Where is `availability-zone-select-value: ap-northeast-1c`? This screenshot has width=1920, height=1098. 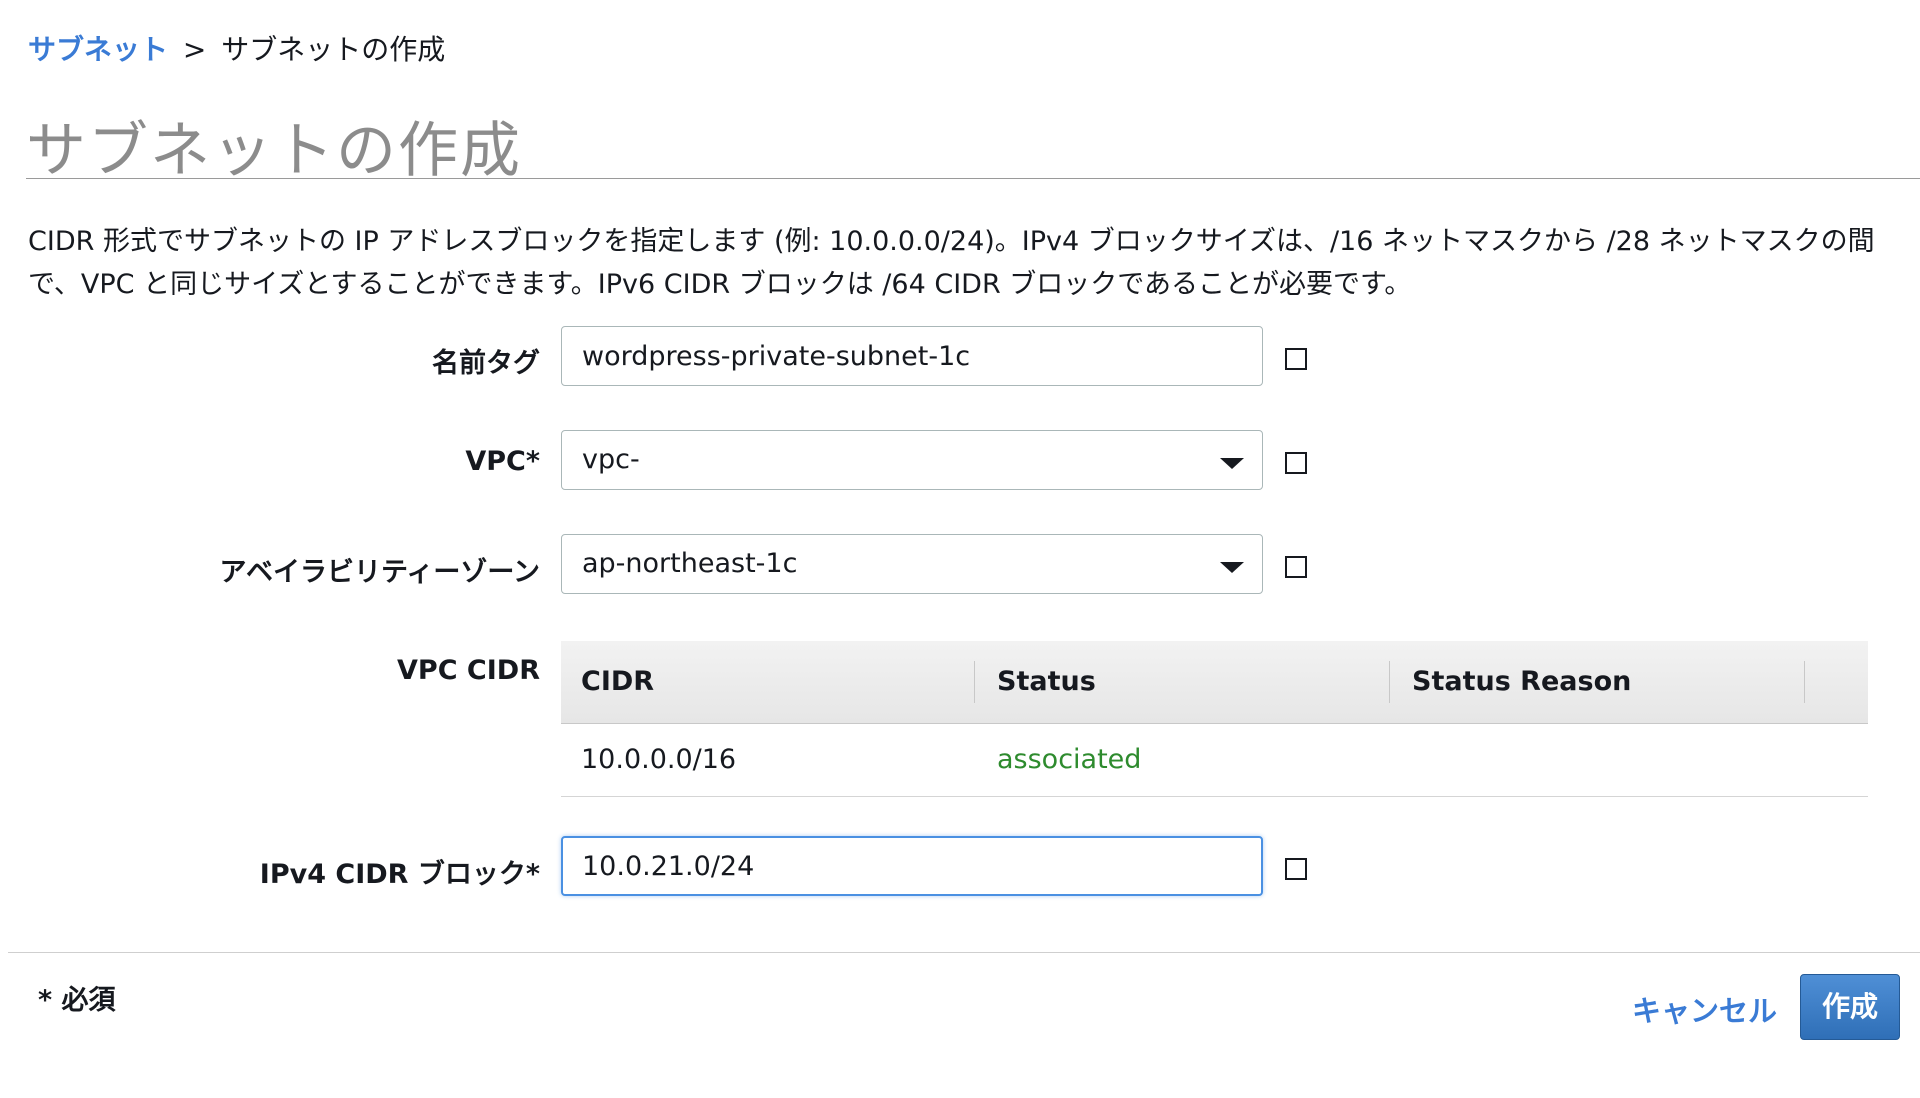 availability-zone-select-value: ap-northeast-1c is located at coordinates (690, 563).